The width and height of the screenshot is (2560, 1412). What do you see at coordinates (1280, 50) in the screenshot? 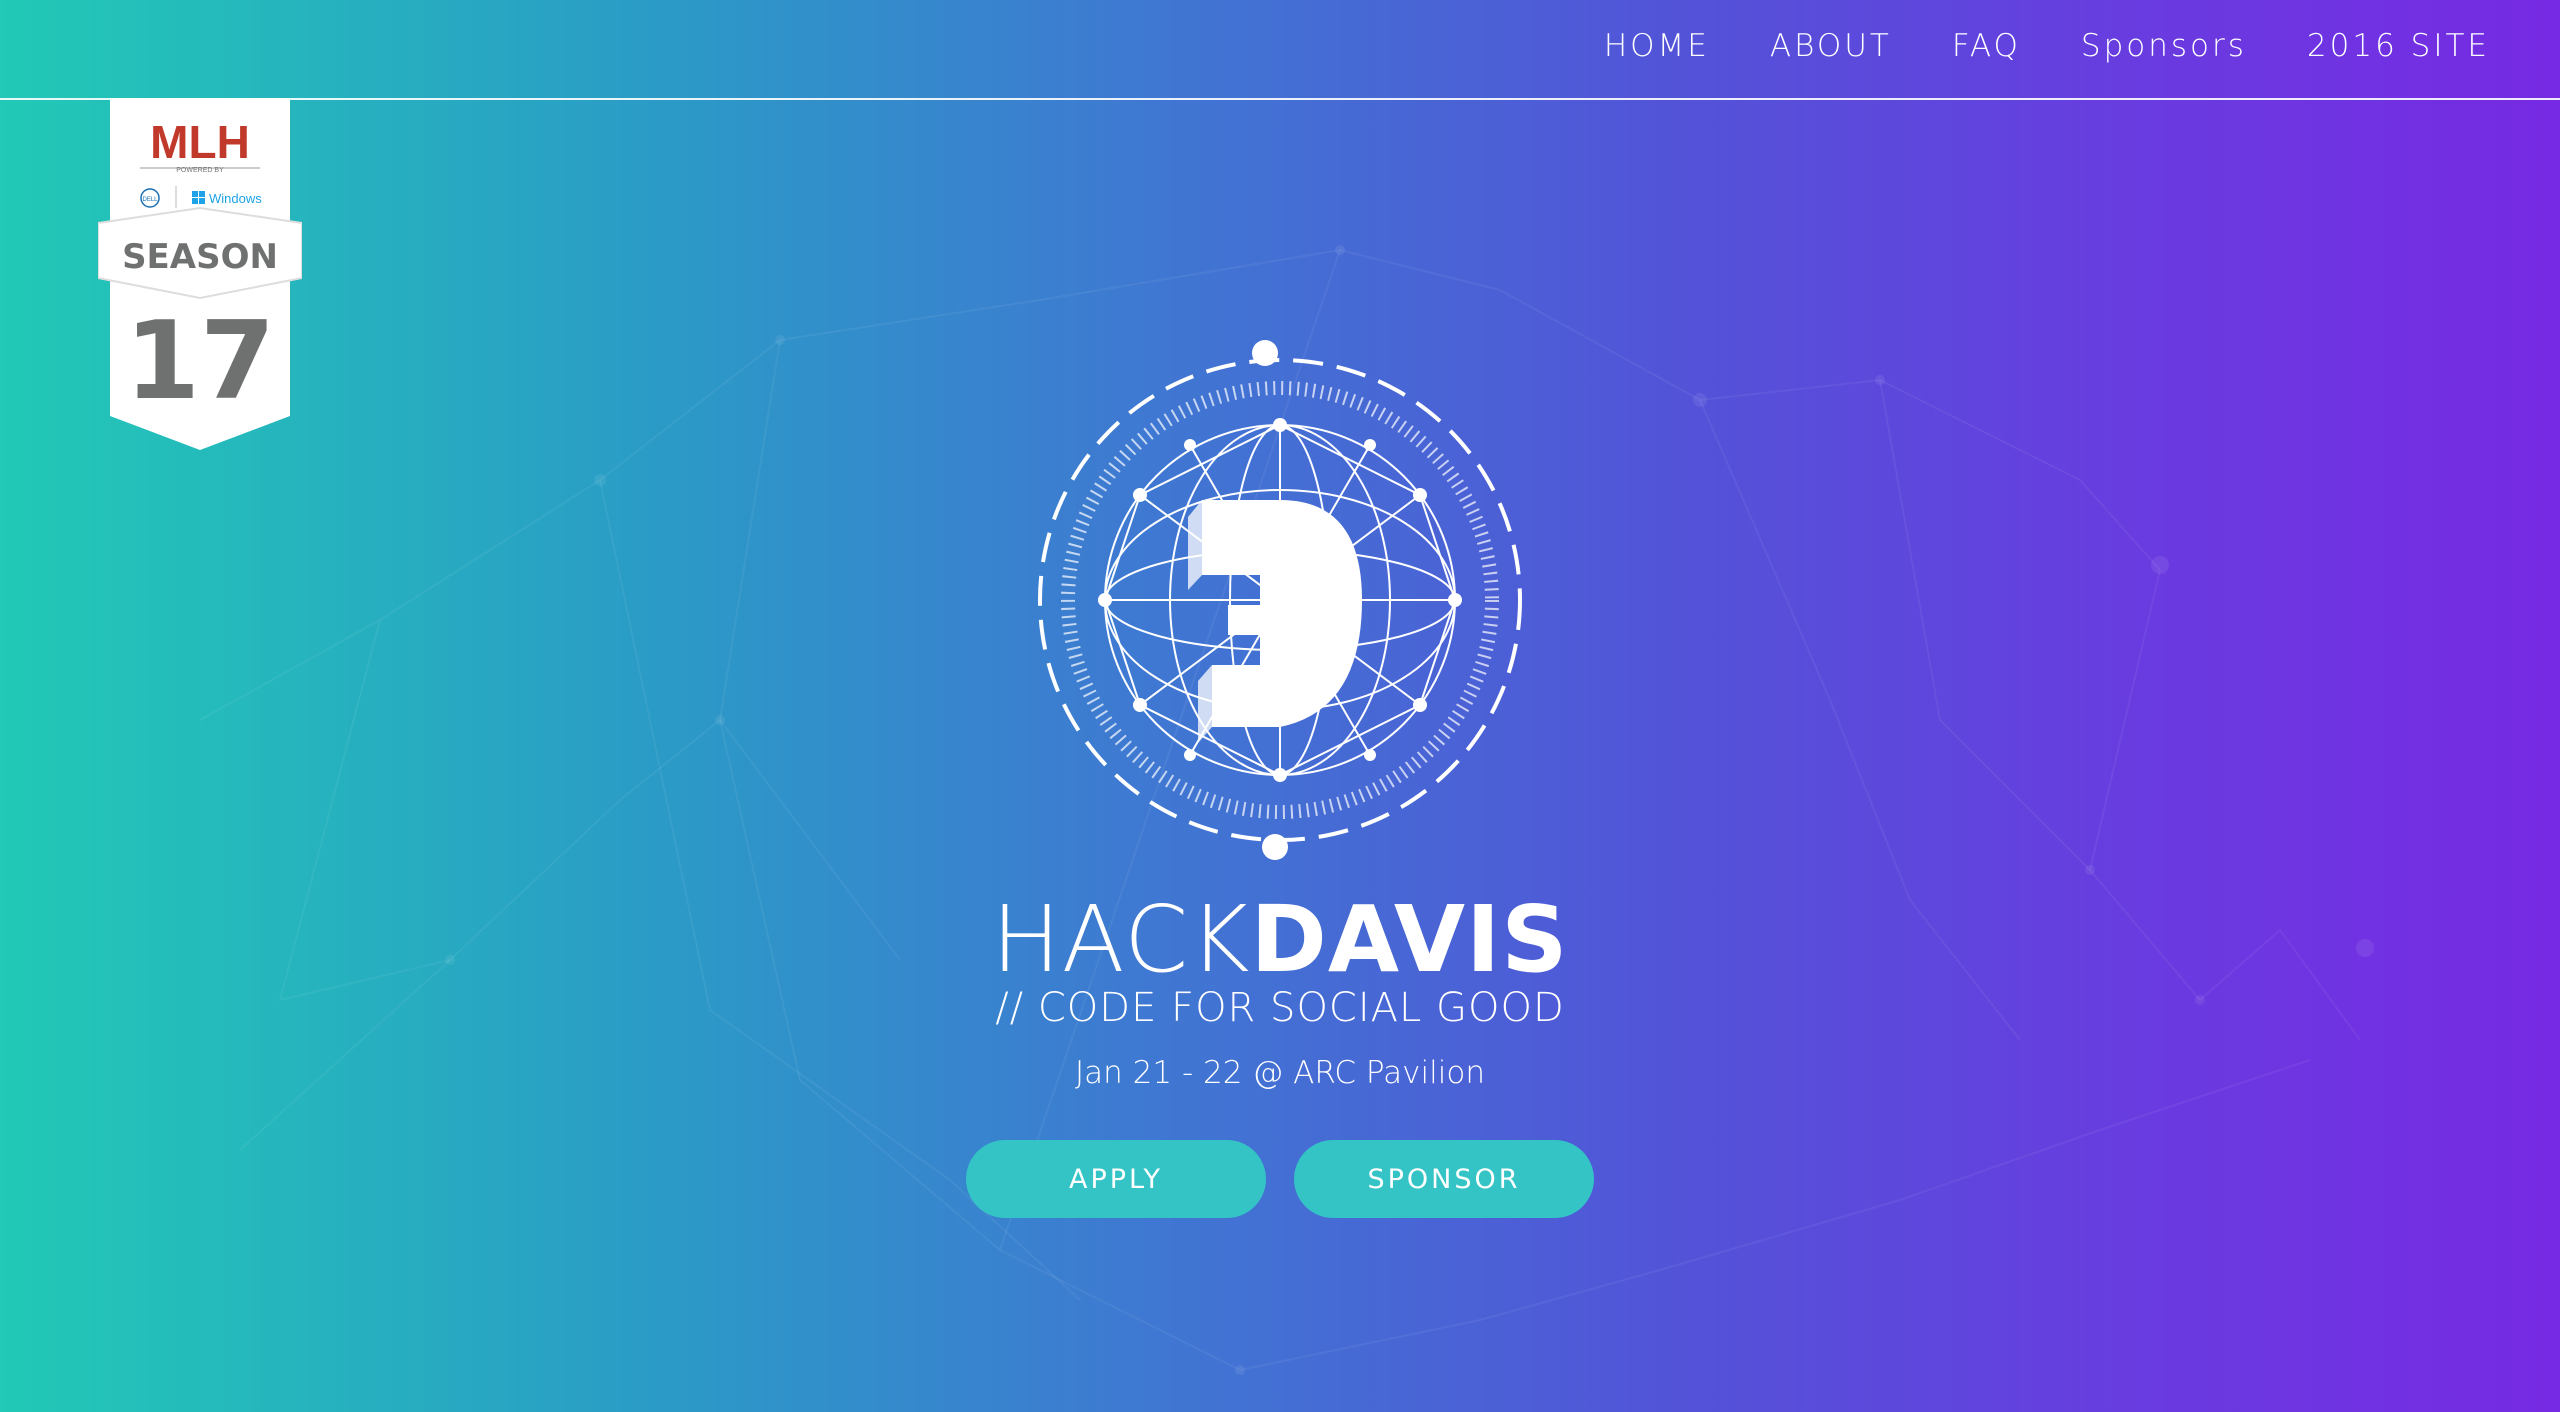
I see `top-navigation-bar: HOME ABOUT FAQ Sponsors 2016 SITE` at bounding box center [1280, 50].